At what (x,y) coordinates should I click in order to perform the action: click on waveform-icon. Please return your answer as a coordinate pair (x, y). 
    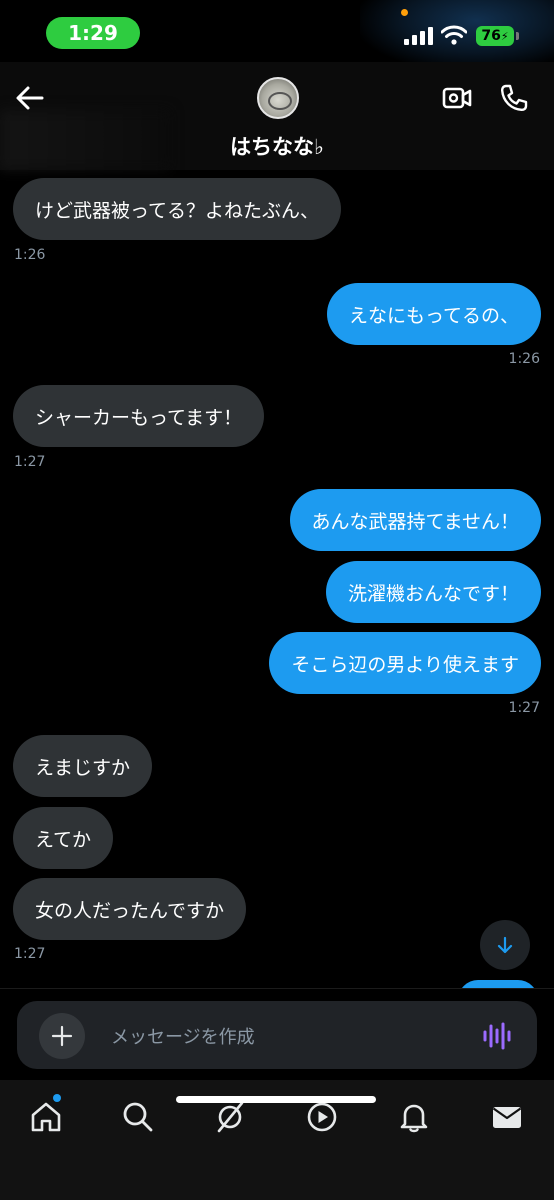
    Looking at the image, I should click on (497, 1036).